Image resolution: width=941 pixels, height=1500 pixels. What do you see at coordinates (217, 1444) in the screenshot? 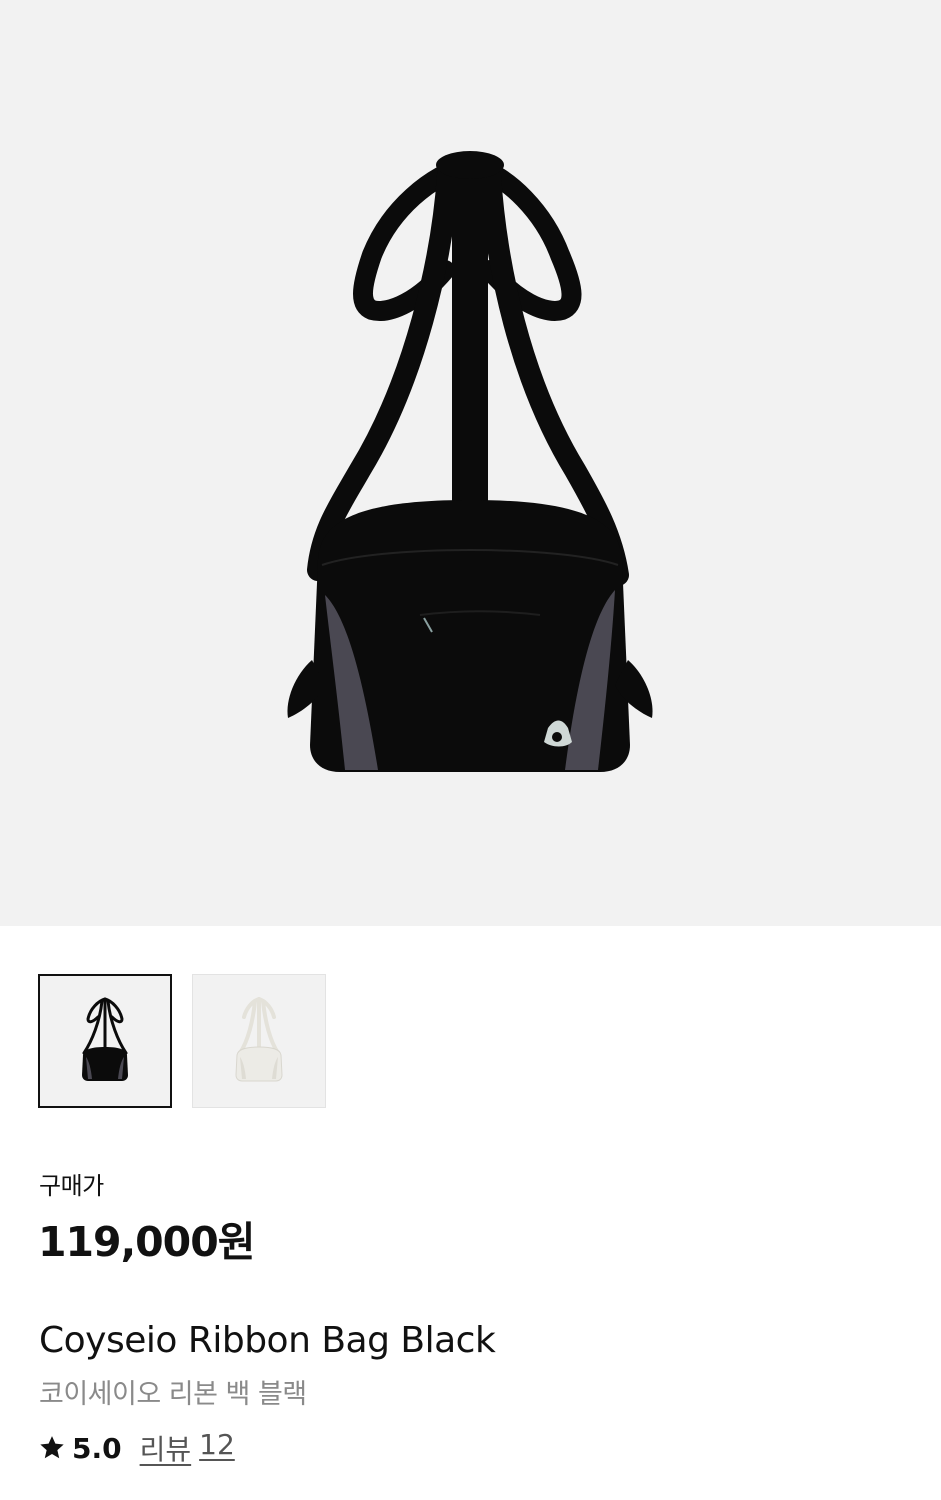
I see `reviews-count: 12` at bounding box center [217, 1444].